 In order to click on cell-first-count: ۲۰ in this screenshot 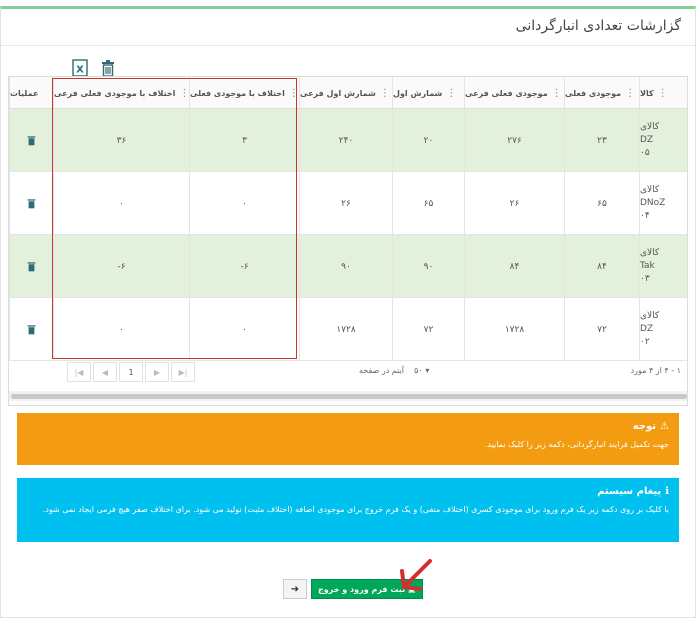, I will do `click(428, 140)`.